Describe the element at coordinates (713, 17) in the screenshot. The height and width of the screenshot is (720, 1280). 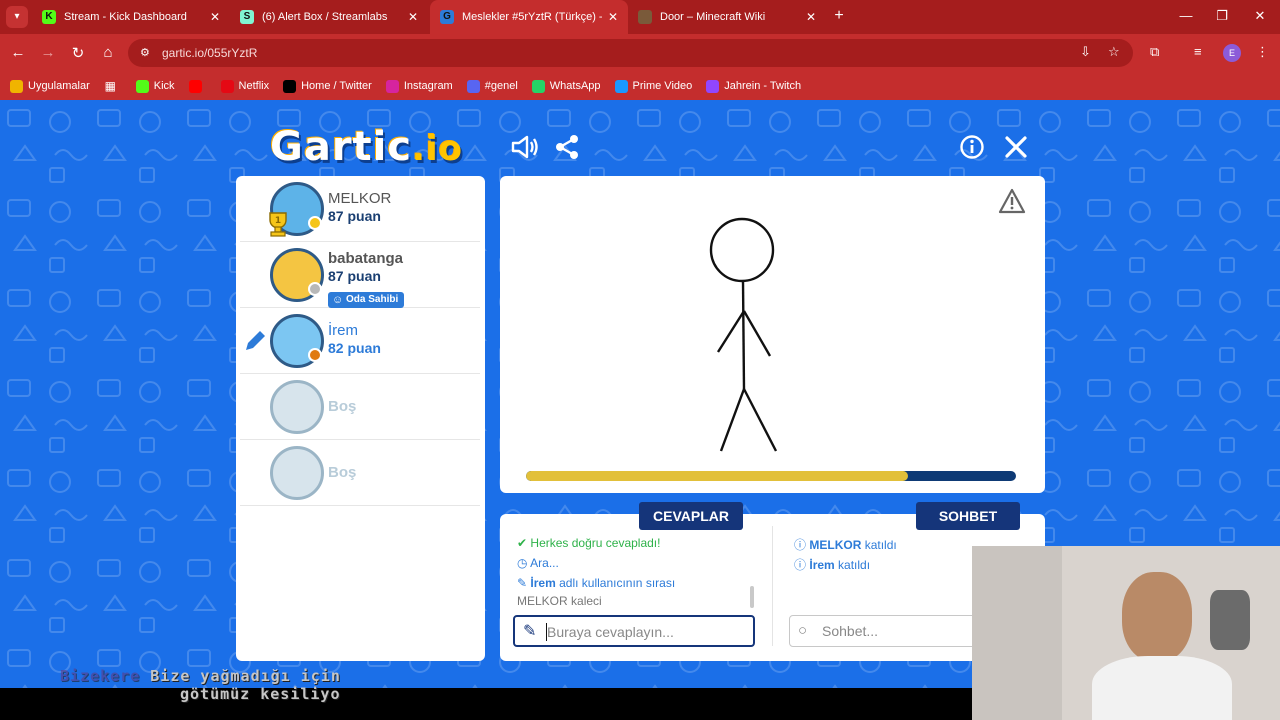
I see `tab-title: Door – Minecraft Wiki` at that location.